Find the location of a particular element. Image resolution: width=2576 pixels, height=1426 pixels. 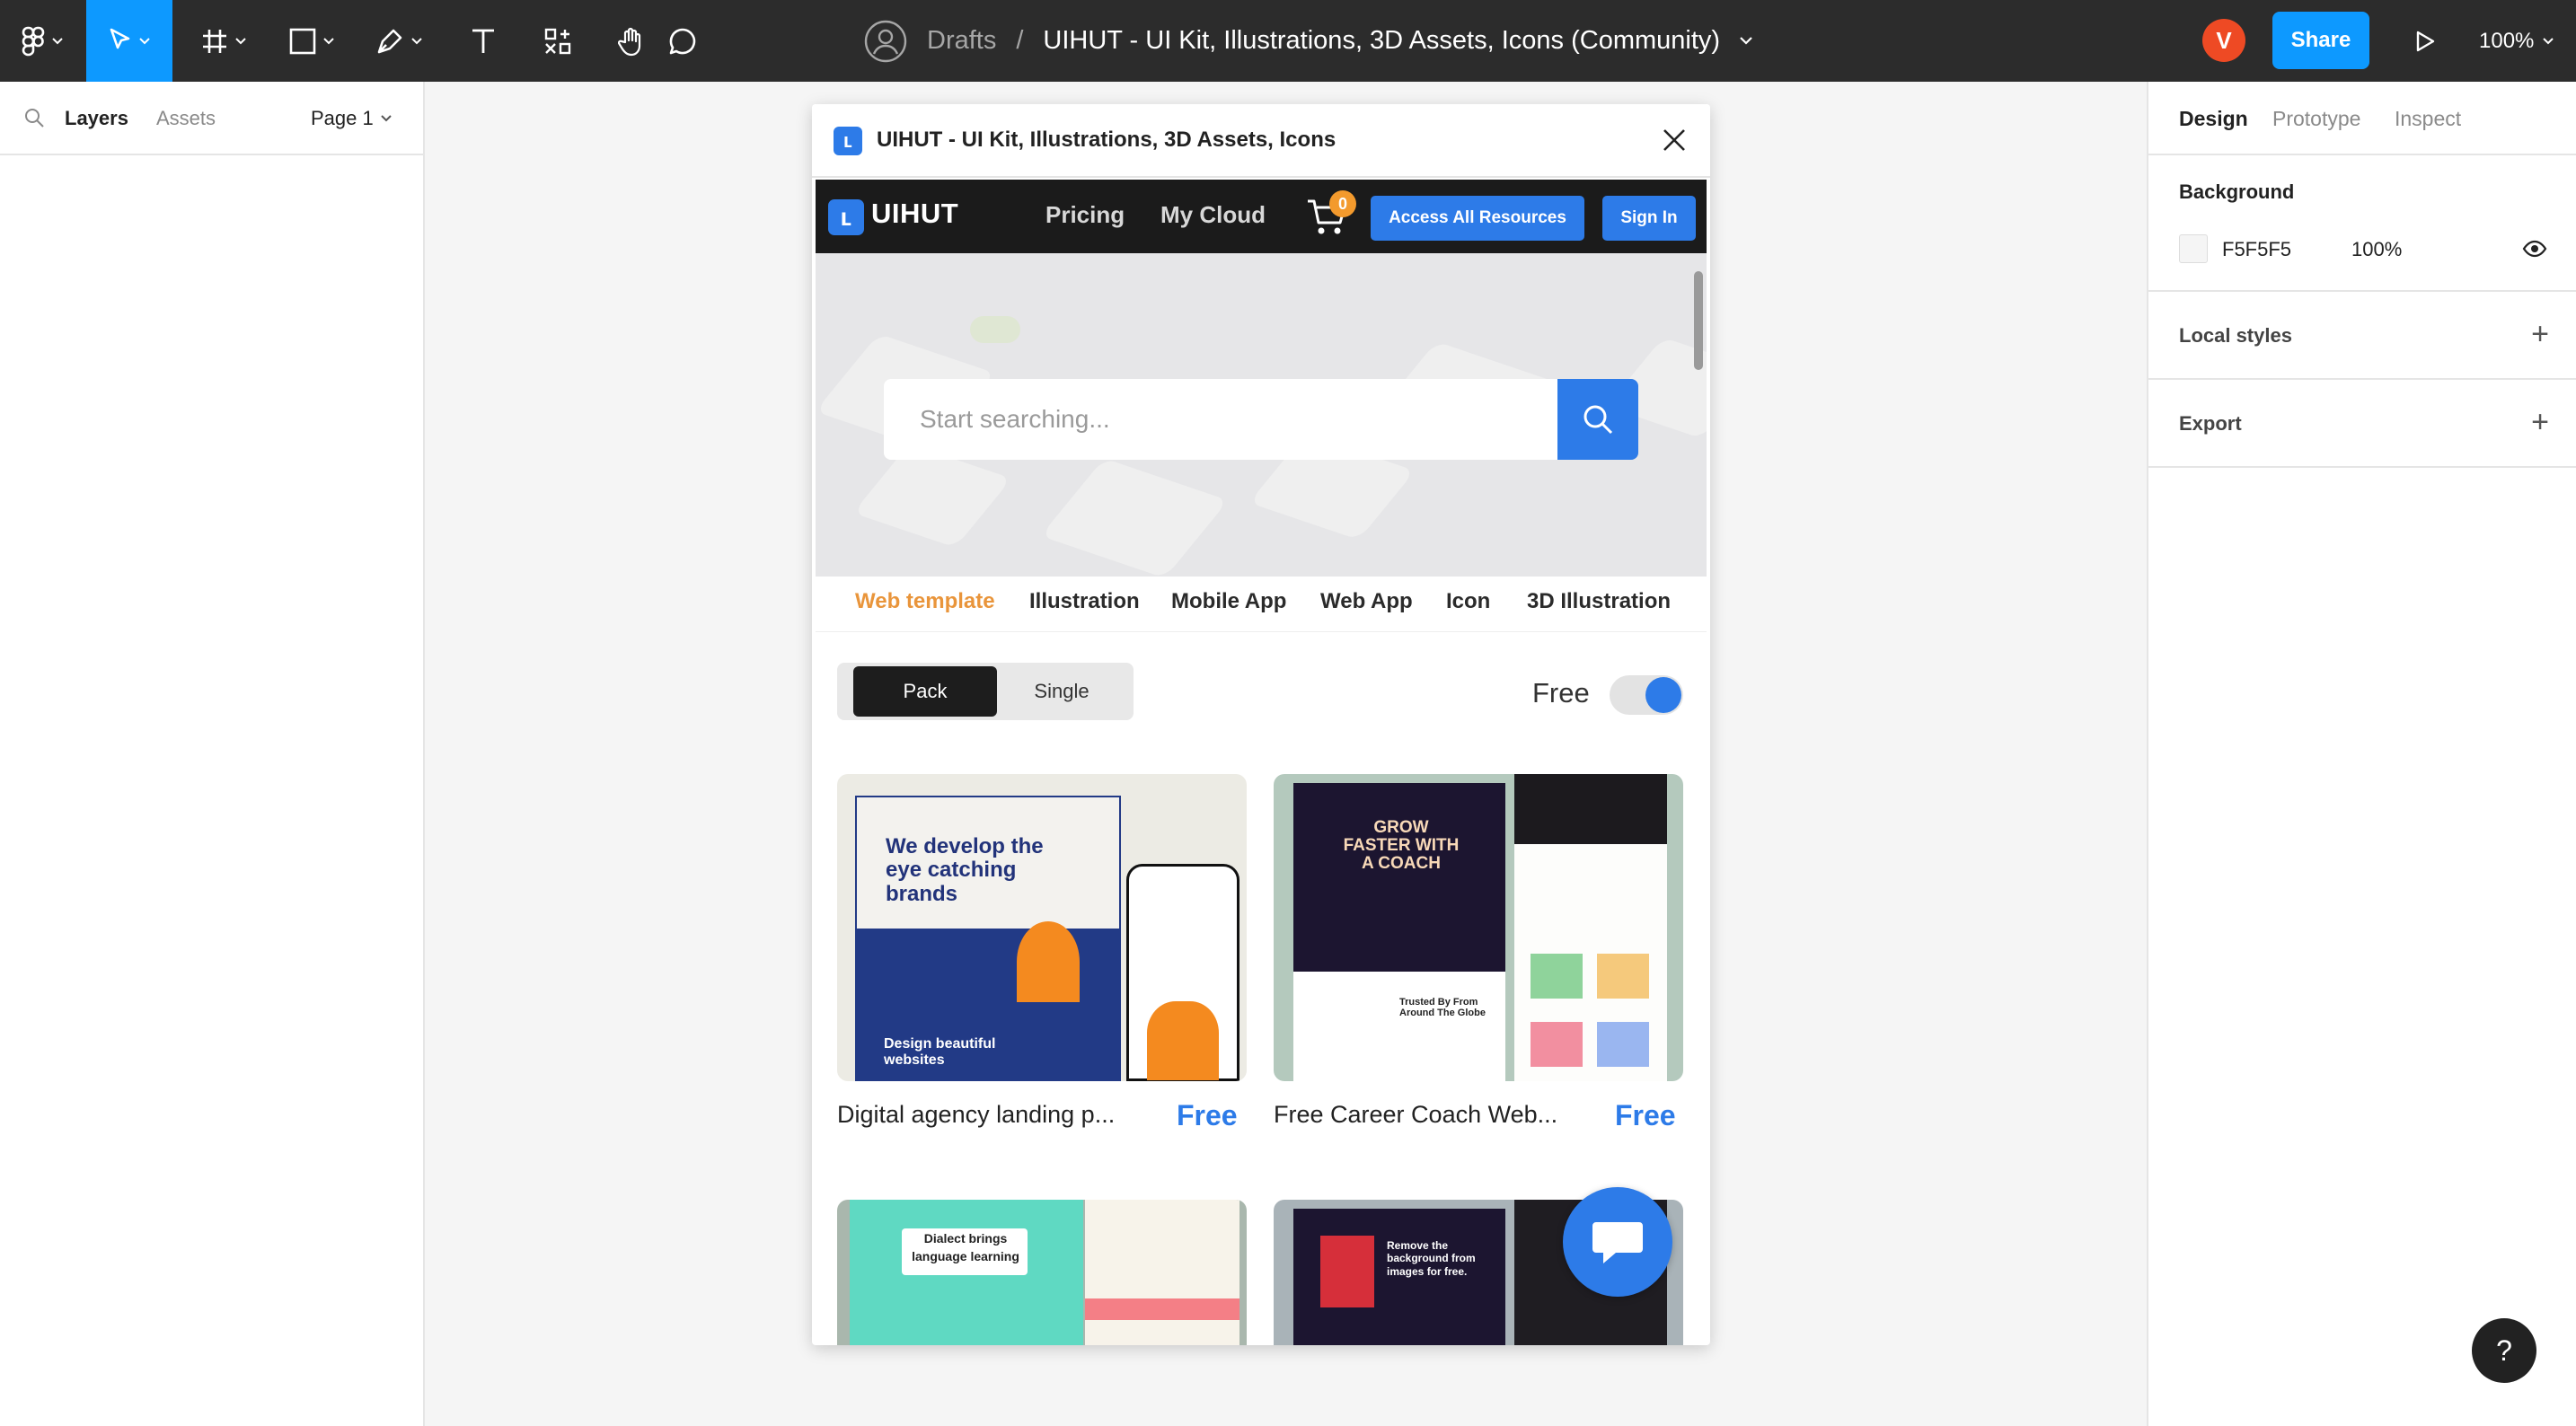

free-toggle is located at coordinates (1646, 695).